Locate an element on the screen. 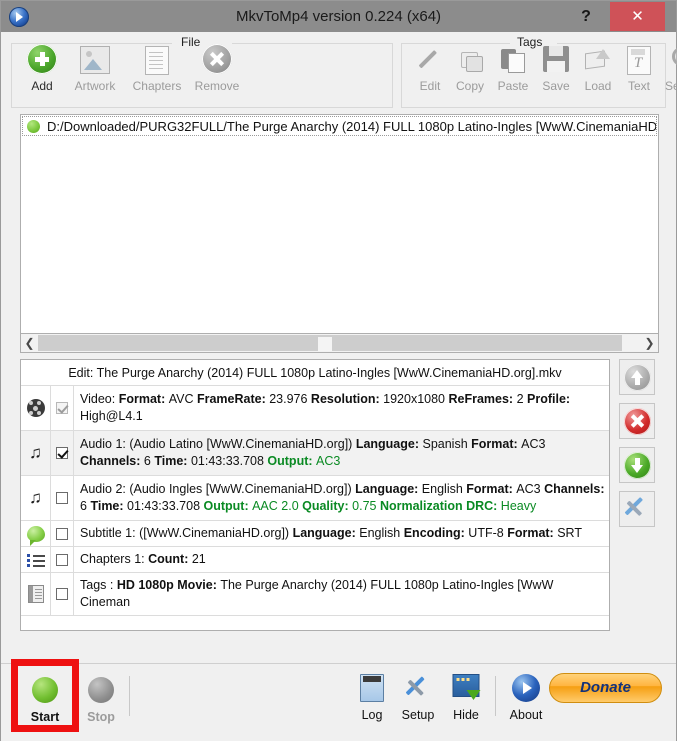  delete-x-icon is located at coordinates (637, 421).